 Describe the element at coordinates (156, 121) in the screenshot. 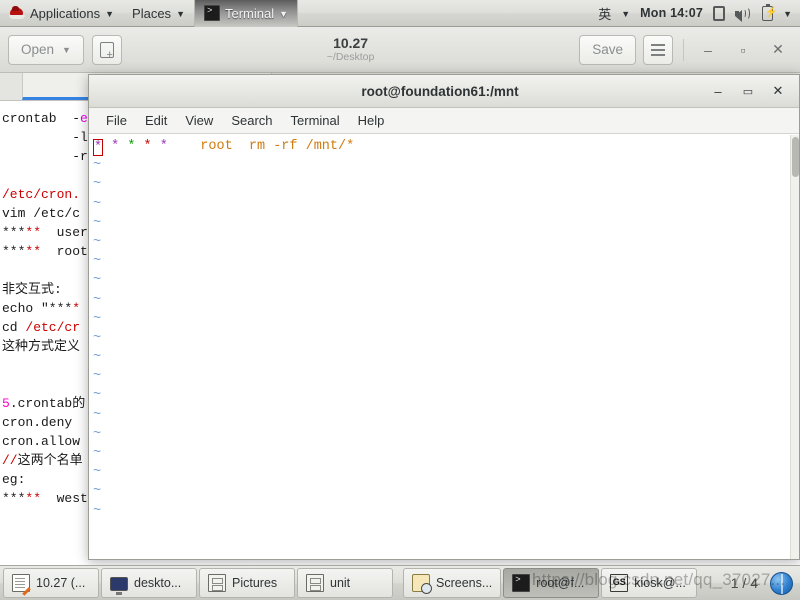

I see `terminal-menu-edit: Edit` at that location.